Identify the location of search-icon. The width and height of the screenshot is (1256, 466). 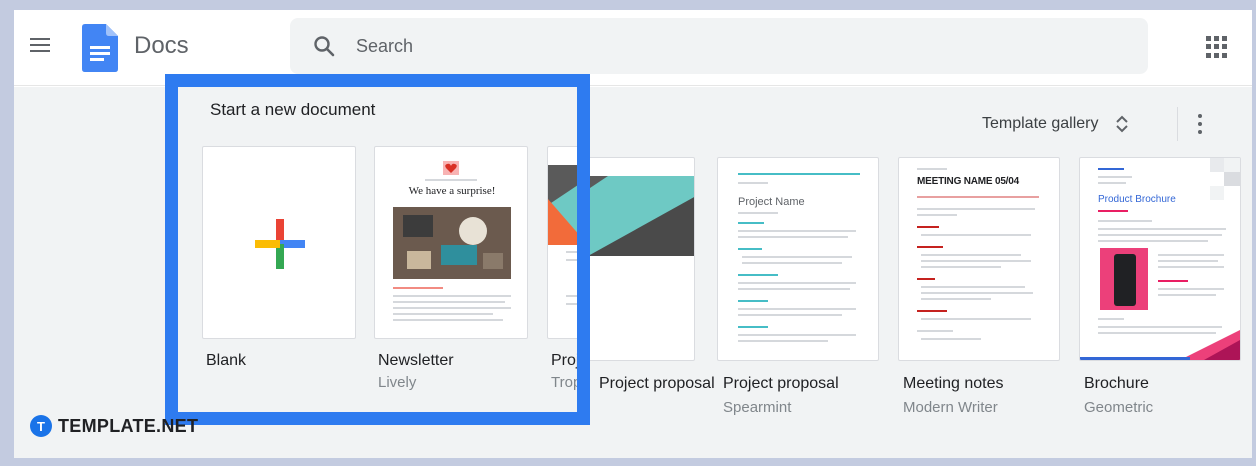
(324, 46).